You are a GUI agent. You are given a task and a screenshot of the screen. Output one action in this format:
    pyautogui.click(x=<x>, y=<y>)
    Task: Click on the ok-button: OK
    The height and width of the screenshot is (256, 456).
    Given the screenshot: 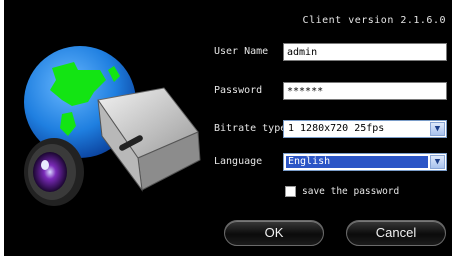 What is the action you would take?
    pyautogui.click(x=274, y=233)
    